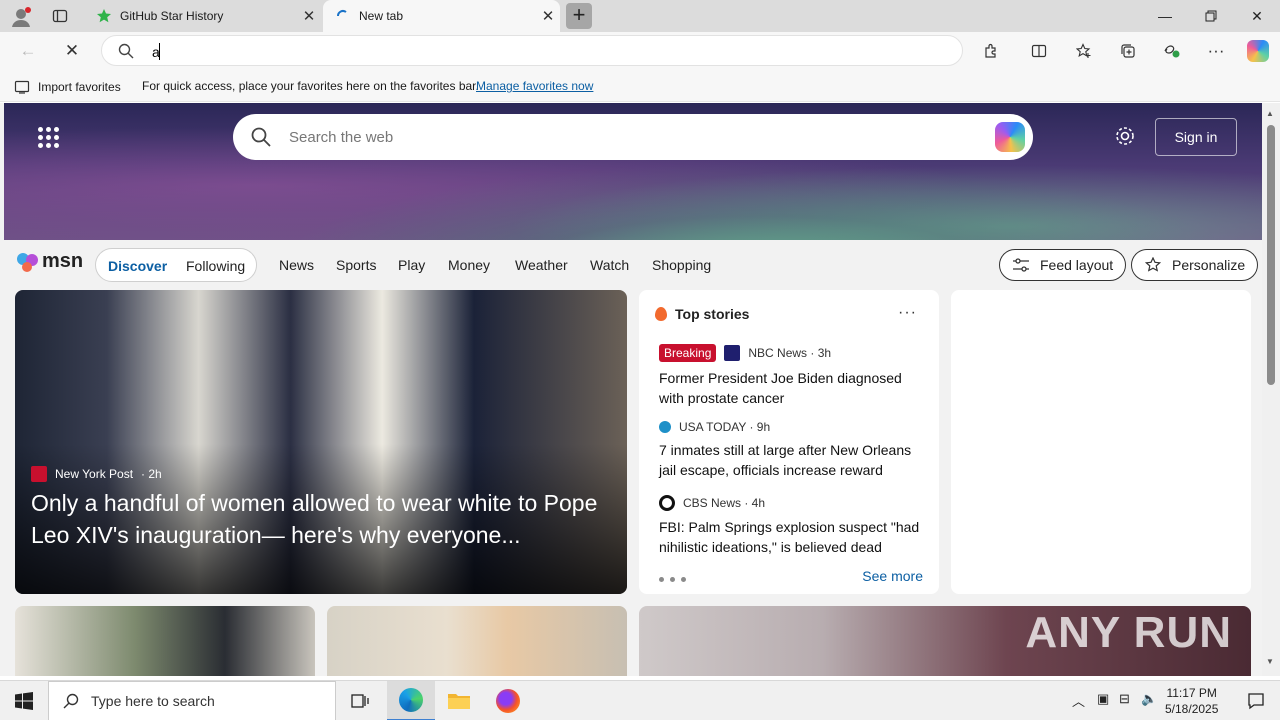 Image resolution: width=1280 pixels, height=720 pixels. Describe the element at coordinates (541, 265) in the screenshot. I see `nav-weather: Weather` at that location.